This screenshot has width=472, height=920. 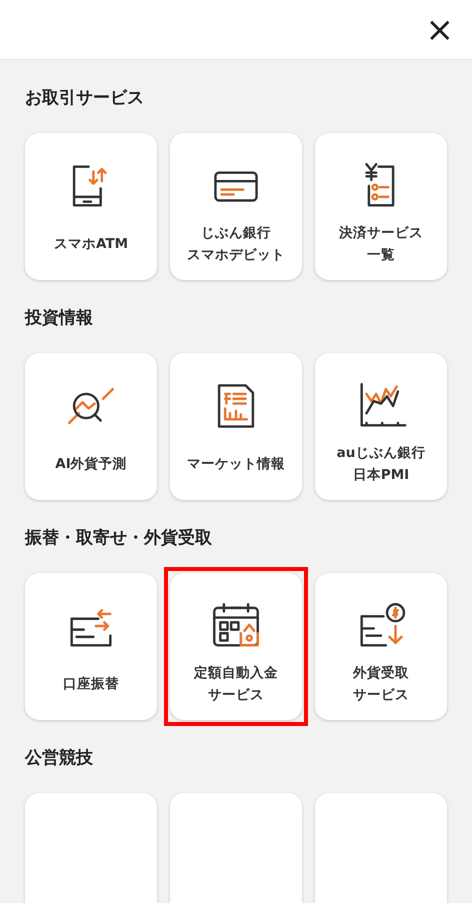 I want to click on section-title: お取引サービス, so click(x=85, y=98).